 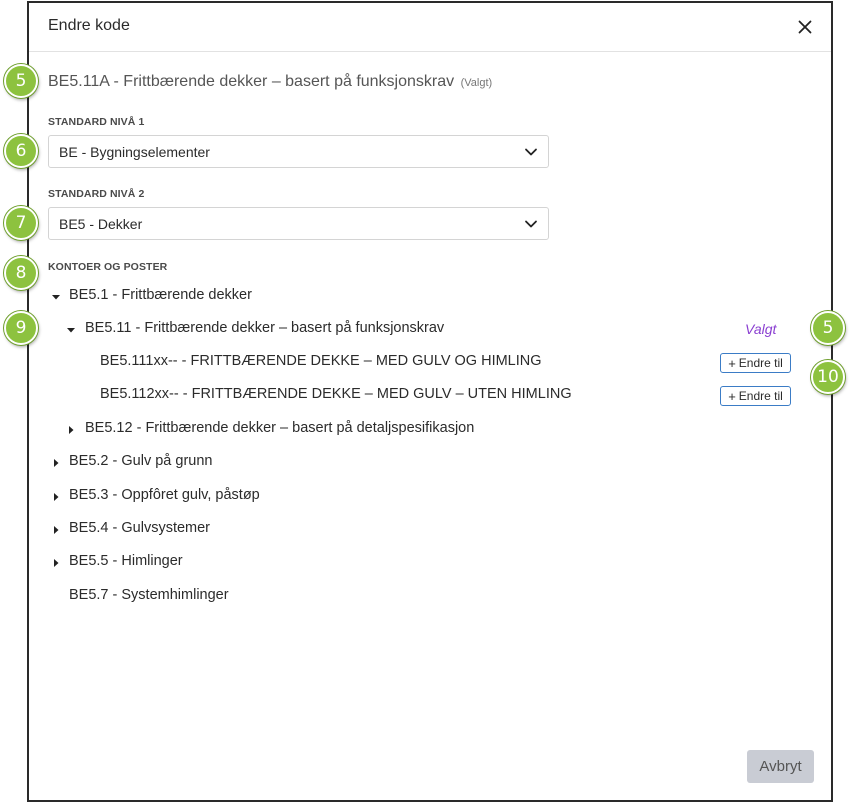 What do you see at coordinates (298, 223) in the screenshot?
I see `level2-select: BE5 - Dekker` at bounding box center [298, 223].